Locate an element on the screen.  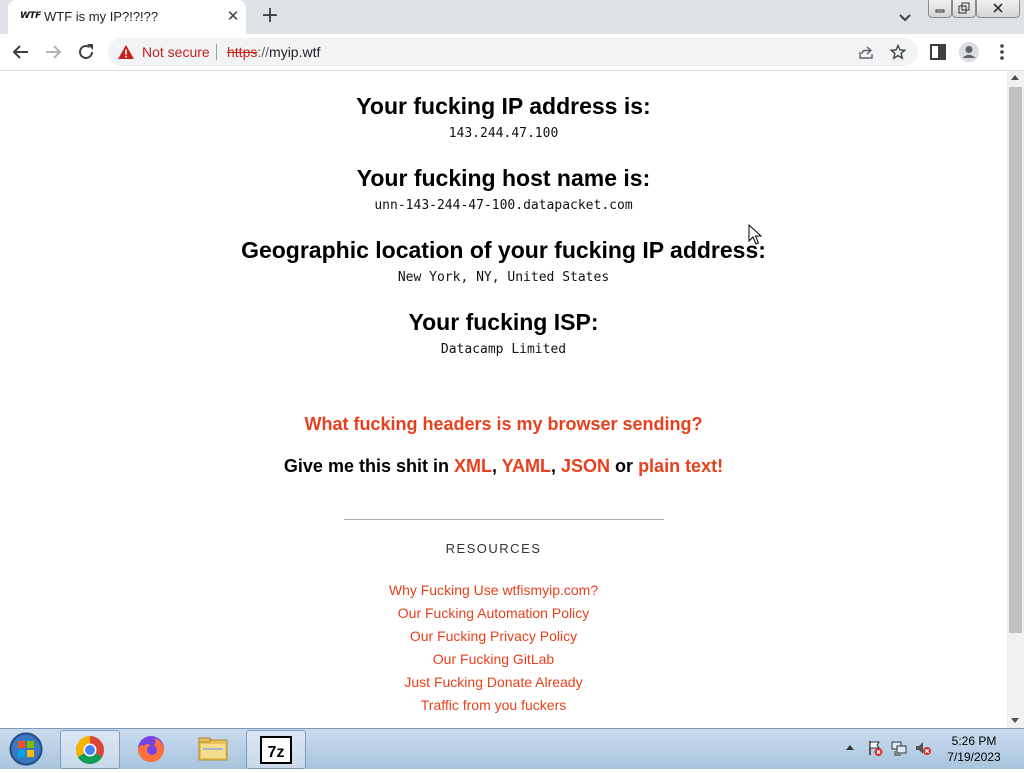
isp-section: Your fucking ISP: Datacamp Limited is located at coordinates (503, 333).